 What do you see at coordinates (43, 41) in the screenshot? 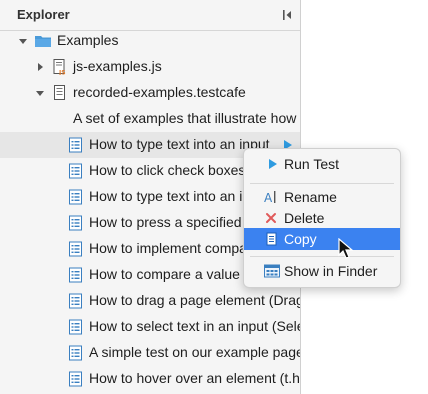
I see `folder-icon` at bounding box center [43, 41].